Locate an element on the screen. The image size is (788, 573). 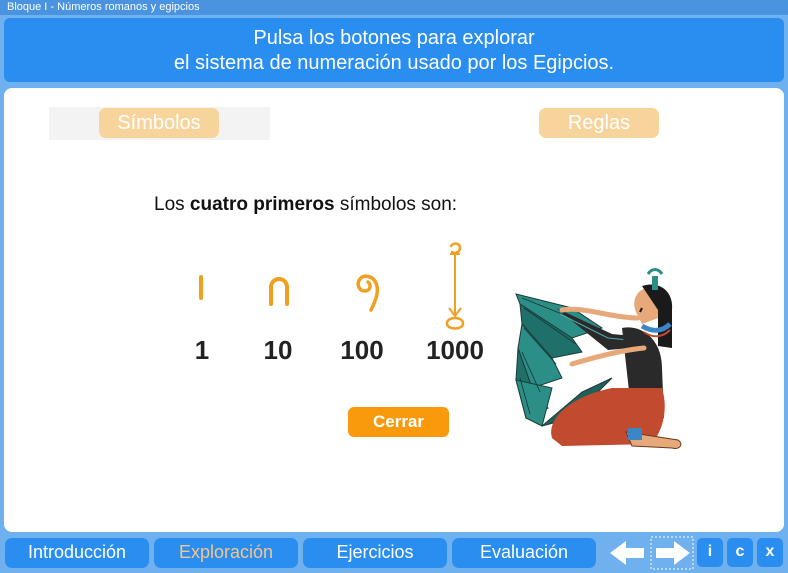
close-button: Cerrar is located at coordinates (398, 422).